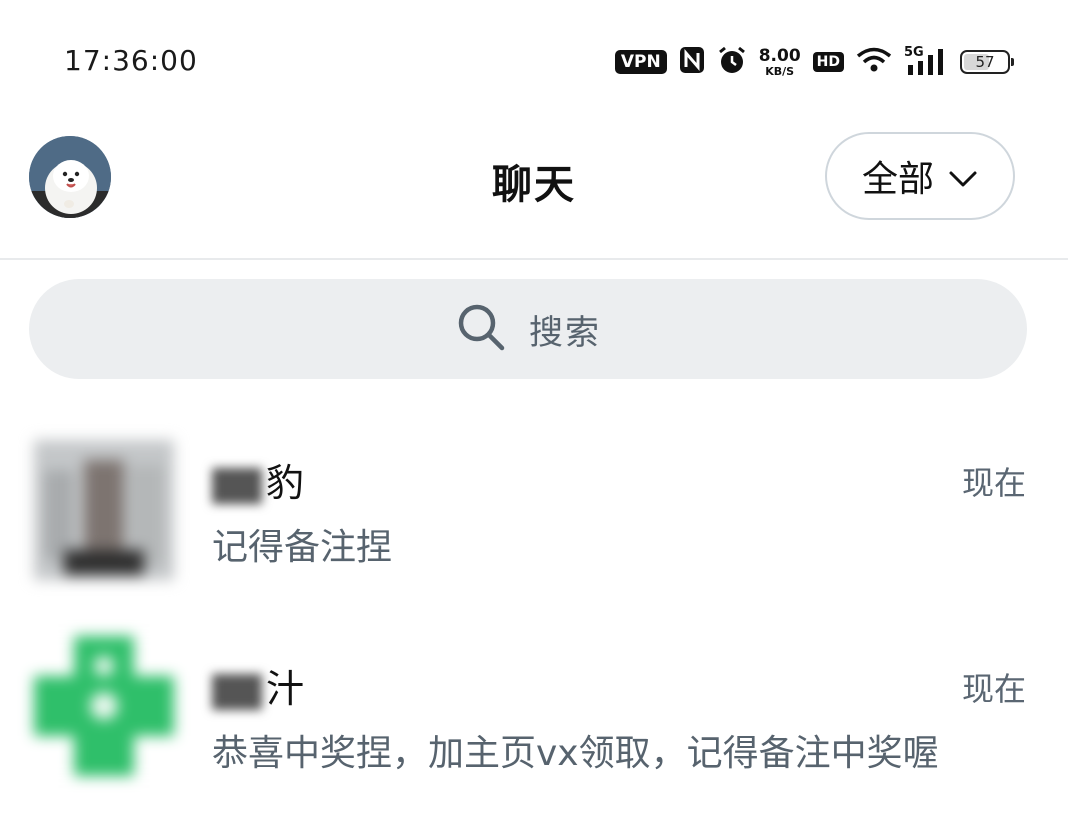 Image resolution: width=1068 pixels, height=829 pixels. Describe the element at coordinates (528, 329) in the screenshot. I see `search-bar: 搜索` at that location.